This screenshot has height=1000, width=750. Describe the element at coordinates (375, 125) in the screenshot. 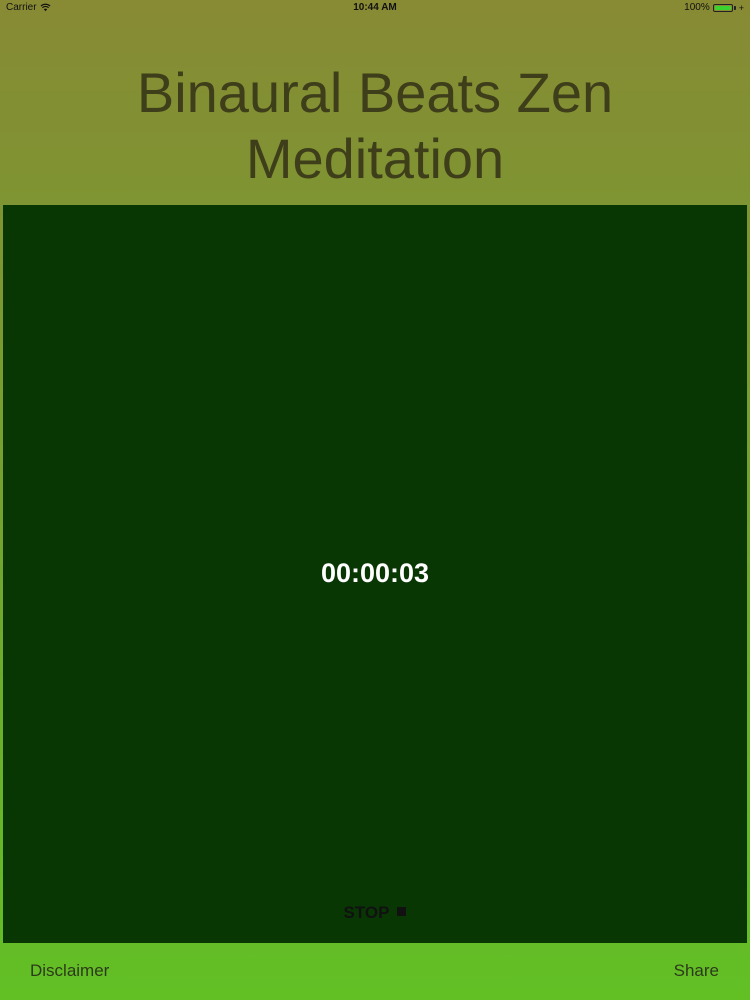

I see `app-title: Binaural Beats Zen Meditation` at that location.